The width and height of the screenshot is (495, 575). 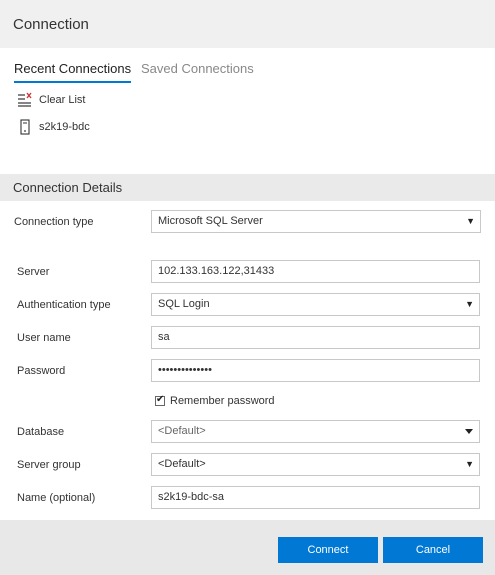 What do you see at coordinates (315, 337) in the screenshot?
I see `user-name-input: sa` at bounding box center [315, 337].